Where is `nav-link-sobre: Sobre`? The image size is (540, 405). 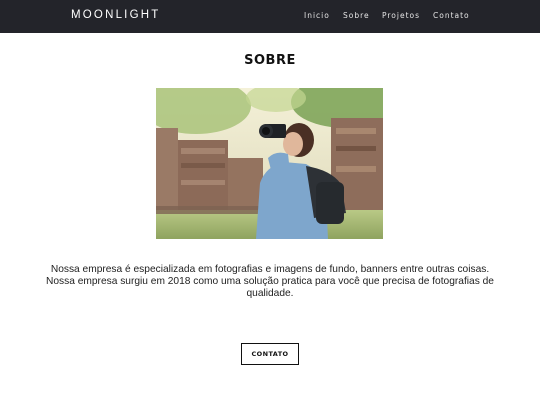 nav-link-sobre: Sobre is located at coordinates (362, 15).